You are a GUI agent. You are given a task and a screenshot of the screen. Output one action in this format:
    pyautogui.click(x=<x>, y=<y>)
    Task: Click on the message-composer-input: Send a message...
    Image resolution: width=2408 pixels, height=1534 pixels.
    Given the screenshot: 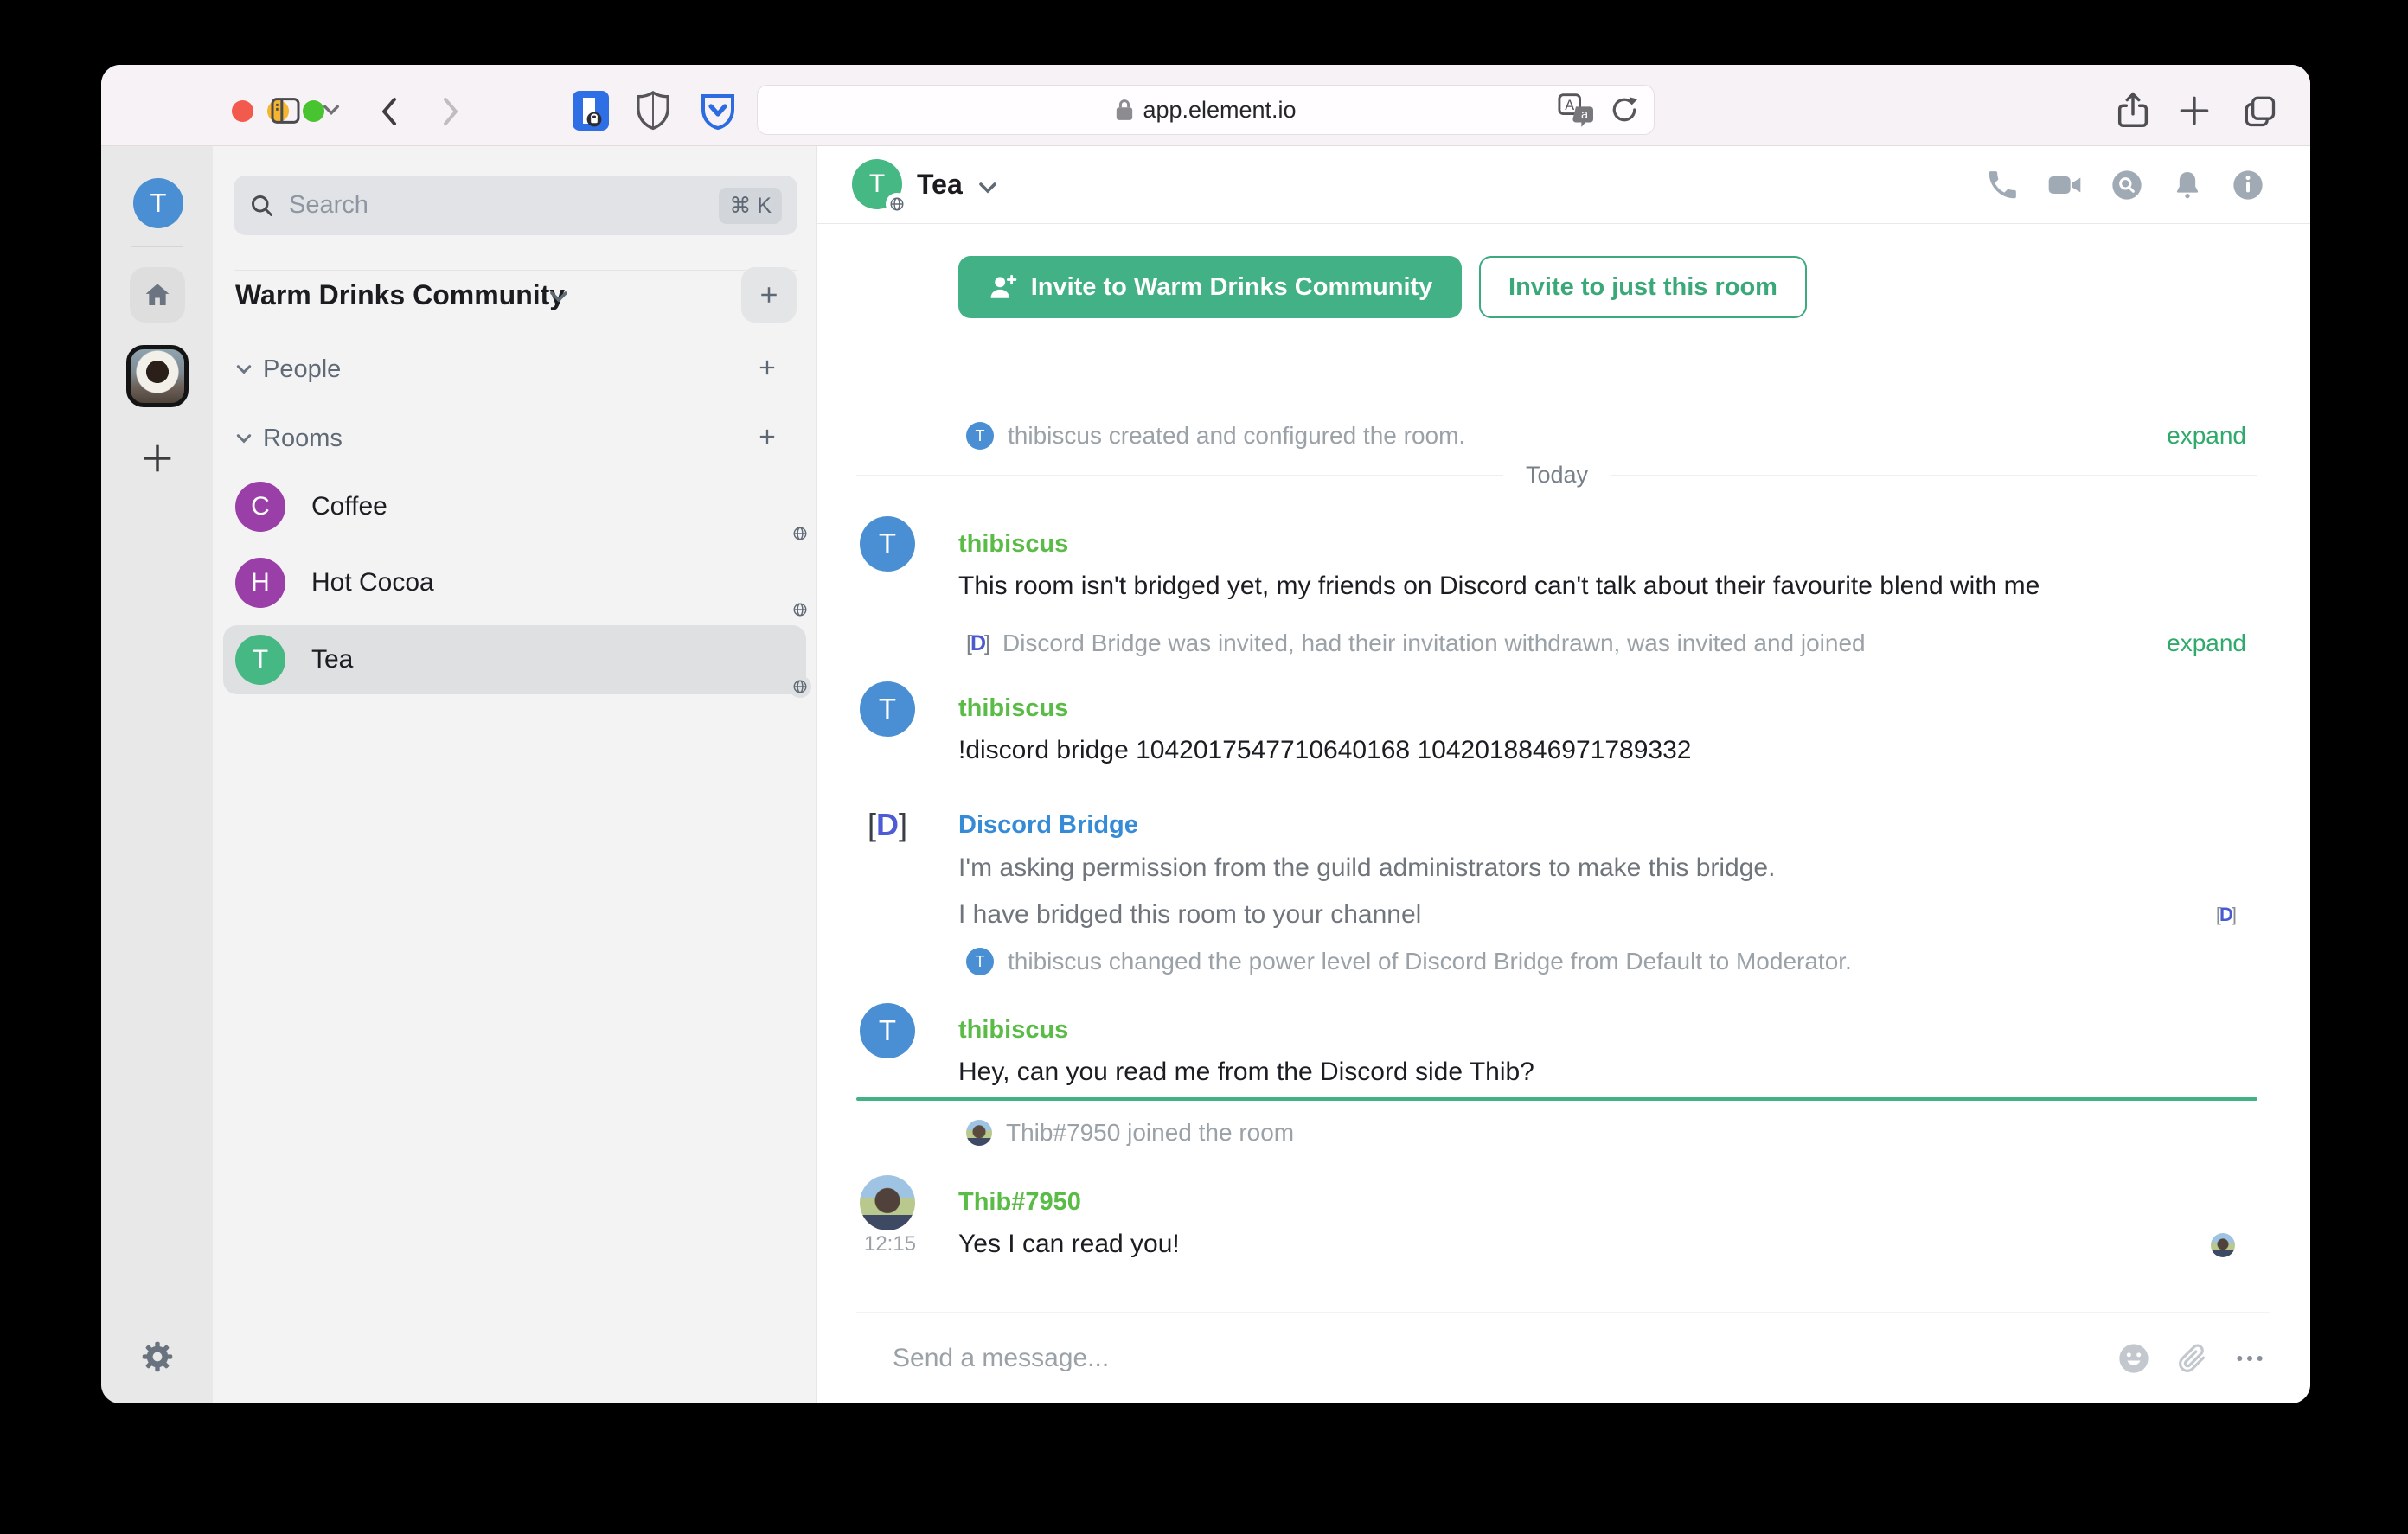 What is the action you would take?
    pyautogui.click(x=1001, y=1358)
    